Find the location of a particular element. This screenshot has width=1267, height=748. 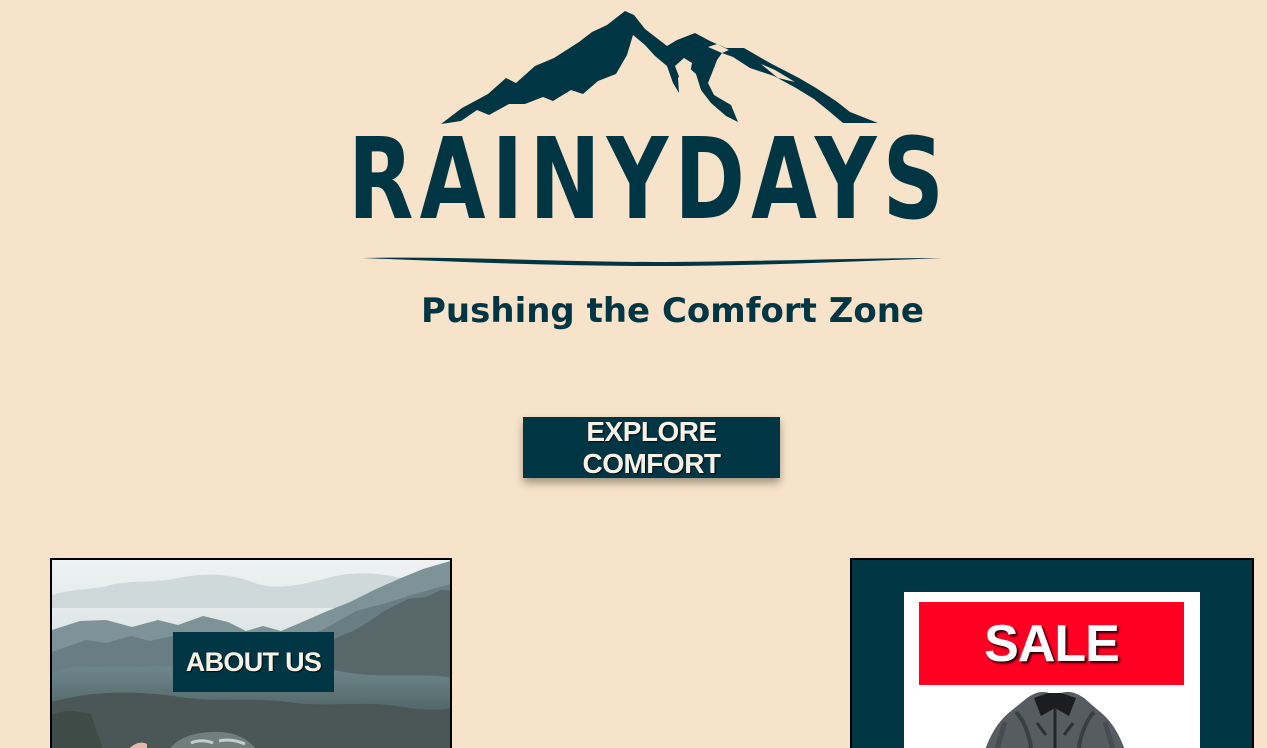

sale-banner: SALE is located at coordinates (1051, 643).